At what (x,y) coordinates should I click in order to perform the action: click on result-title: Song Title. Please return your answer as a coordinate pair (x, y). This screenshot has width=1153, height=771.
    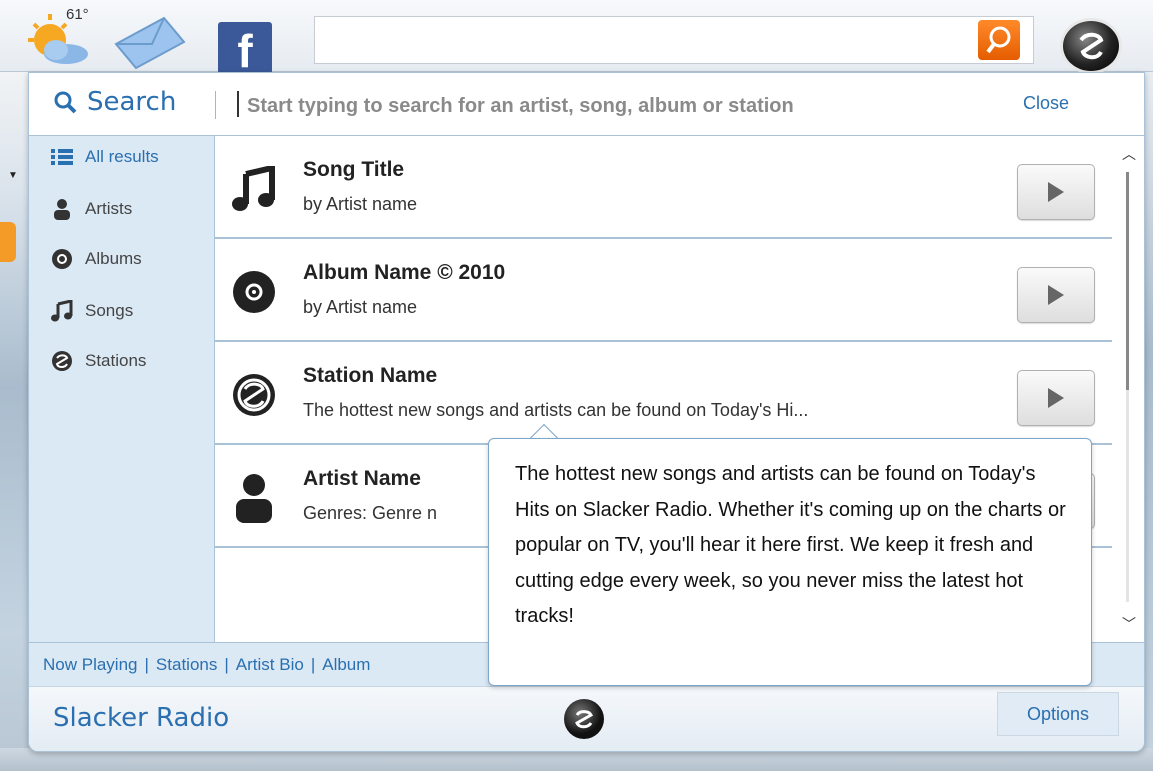
    Looking at the image, I should click on (354, 169).